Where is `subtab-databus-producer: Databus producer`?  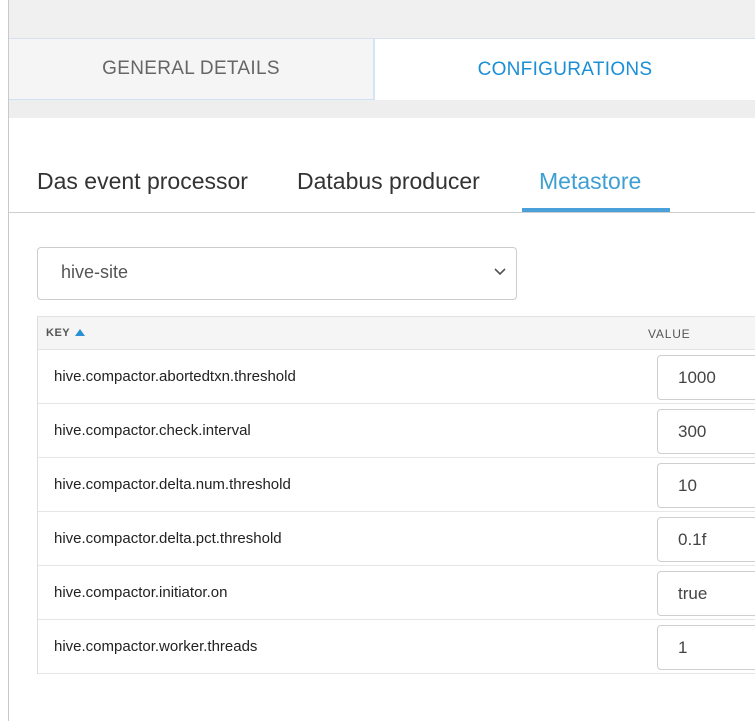
subtab-databus-producer: Databus producer is located at coordinates (388, 181).